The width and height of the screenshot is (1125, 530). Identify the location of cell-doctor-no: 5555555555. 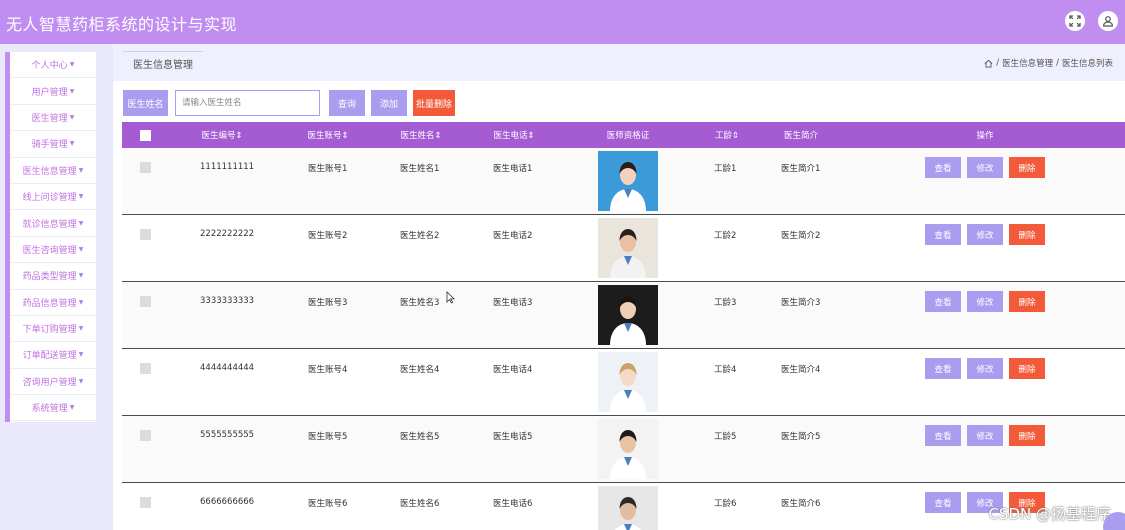
(227, 435).